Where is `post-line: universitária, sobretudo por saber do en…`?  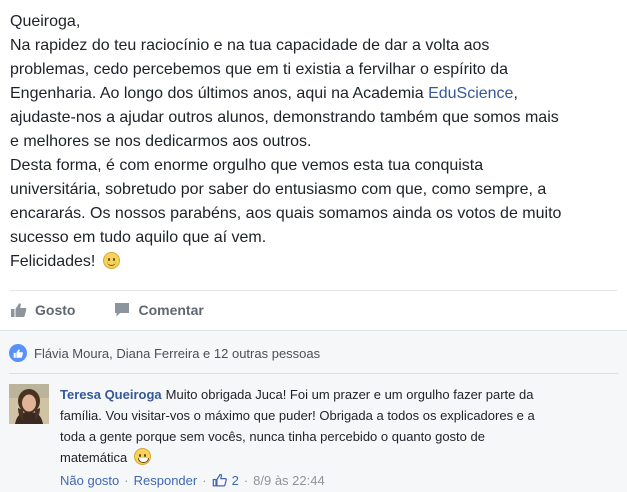
post-line: universitária, sobretudo por saber do en… is located at coordinates (278, 189).